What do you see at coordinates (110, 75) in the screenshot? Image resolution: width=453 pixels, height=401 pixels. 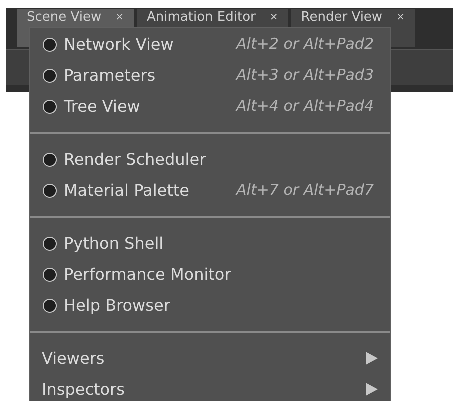 I see `item-label: Parameters` at bounding box center [110, 75].